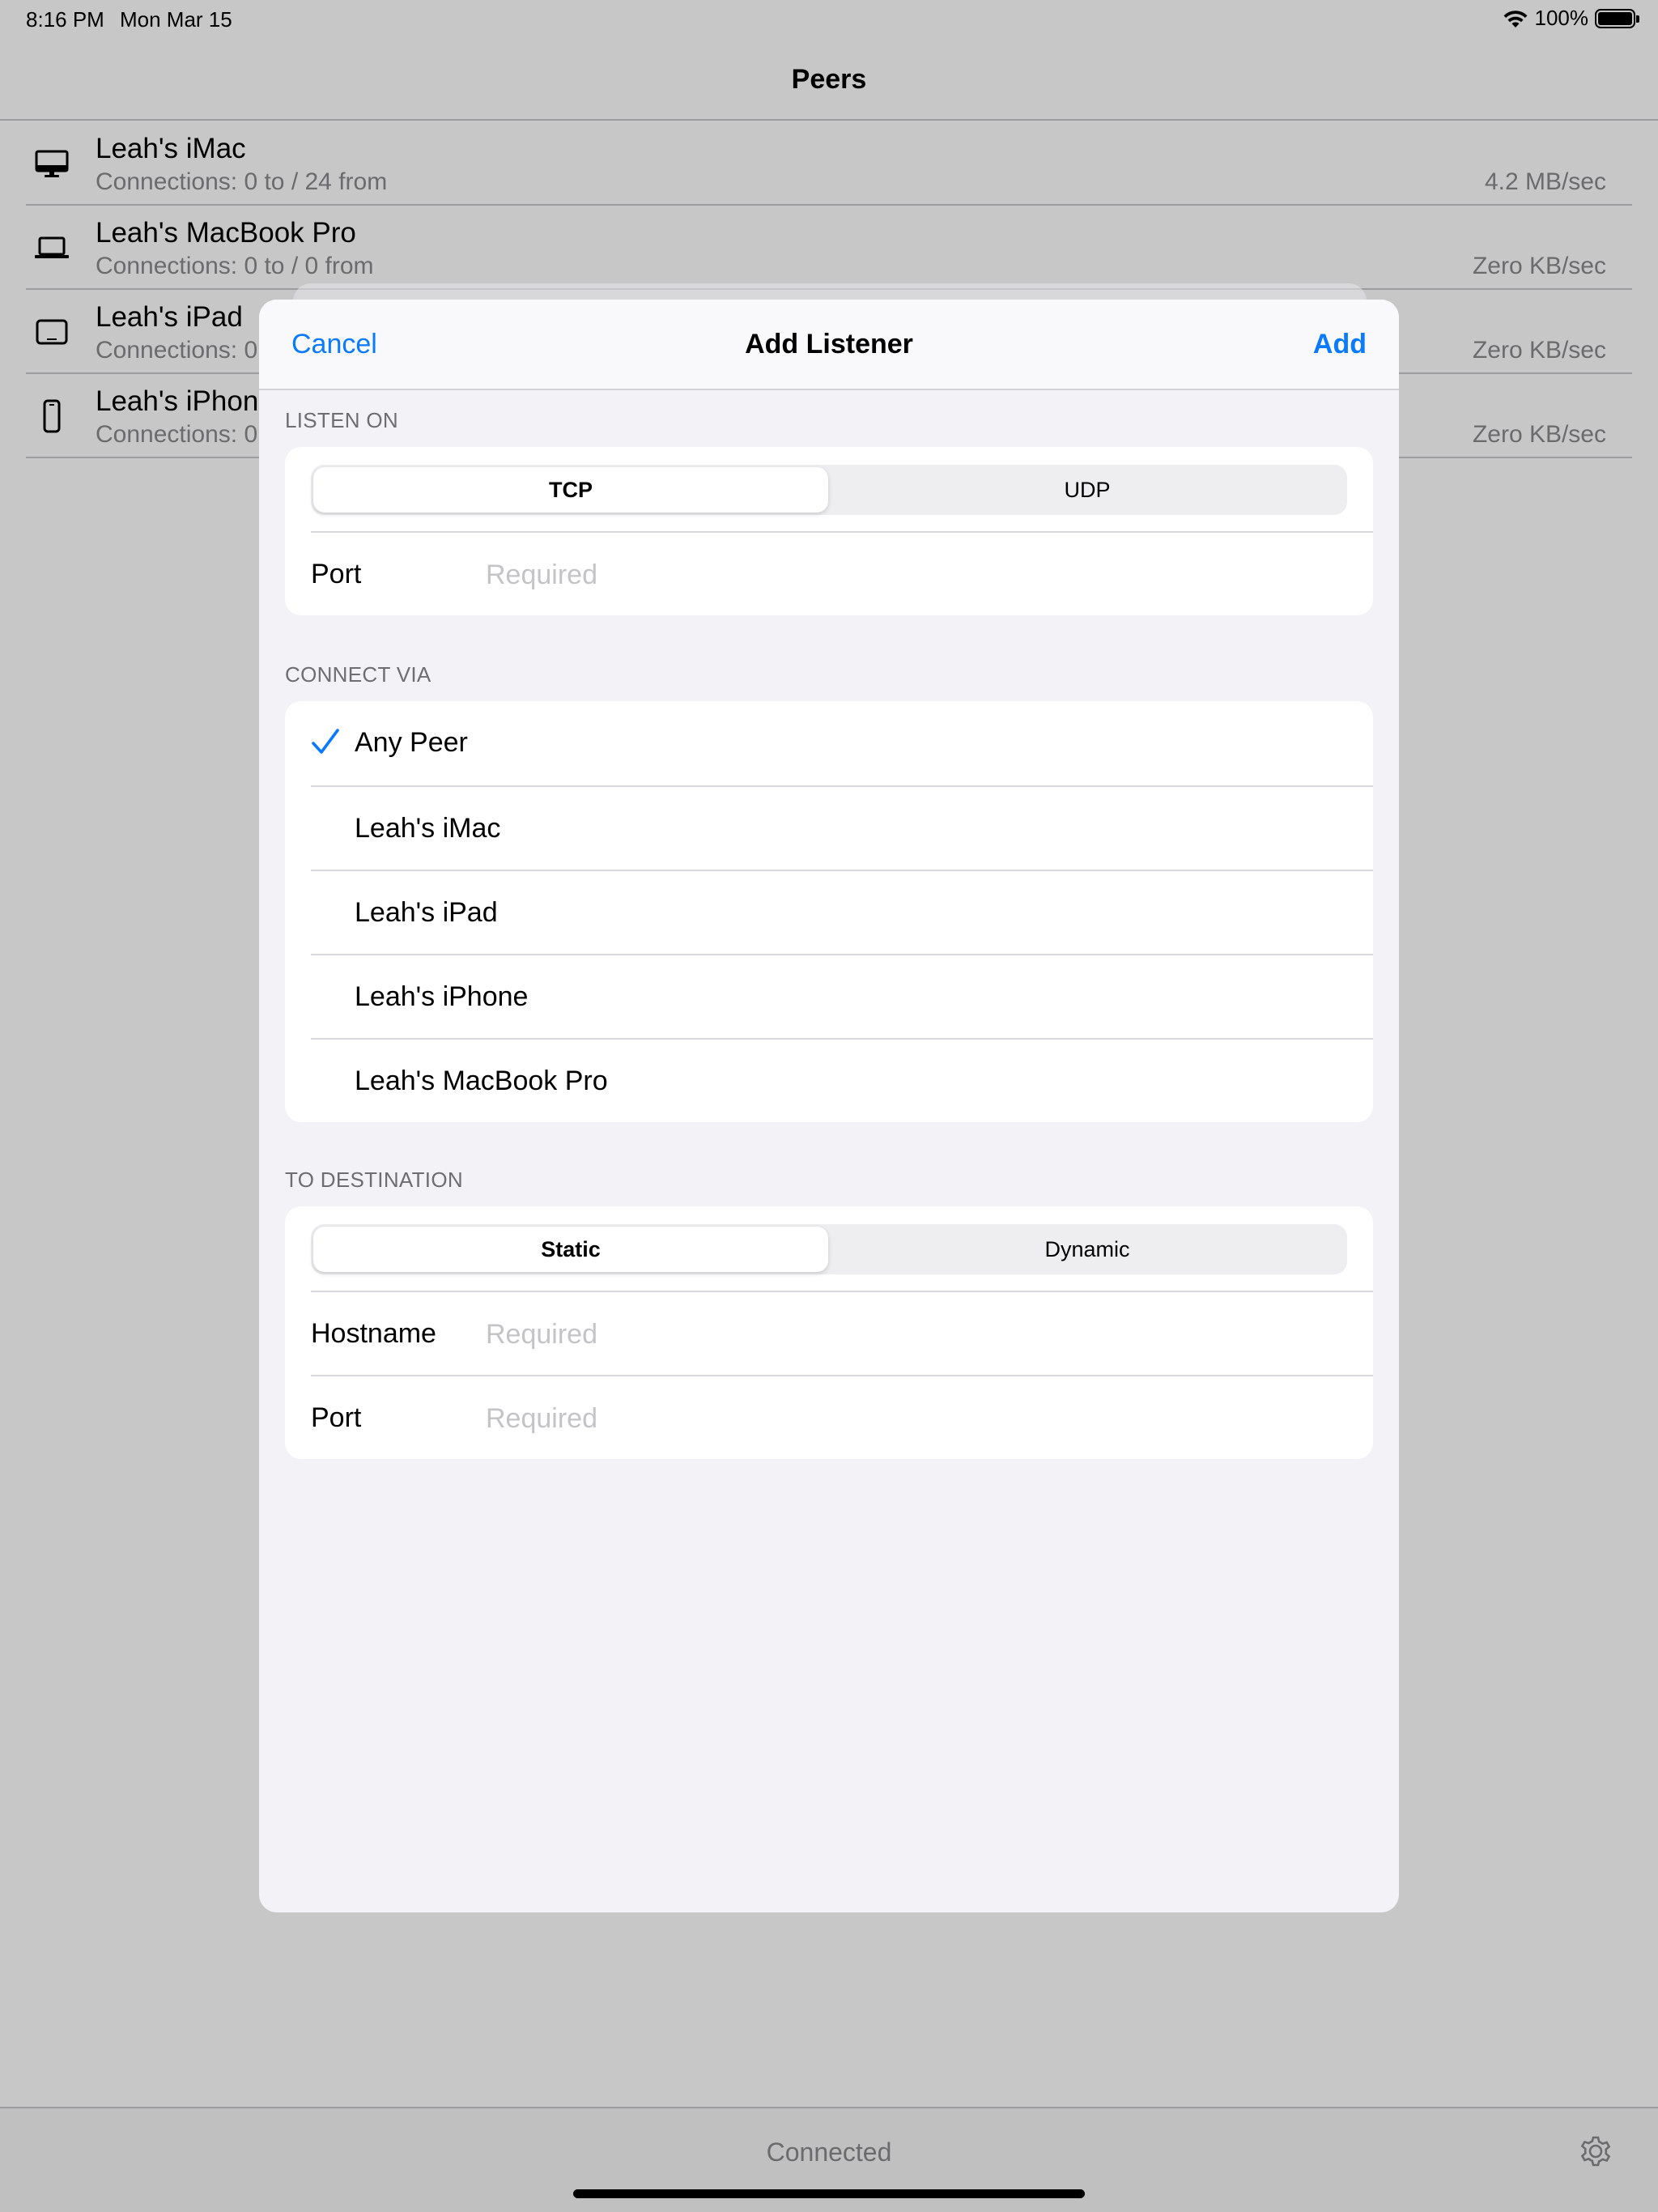 Image resolution: width=1658 pixels, height=2212 pixels. Describe the element at coordinates (426, 912) in the screenshot. I see `peer-option-label: Leah's iPad` at that location.